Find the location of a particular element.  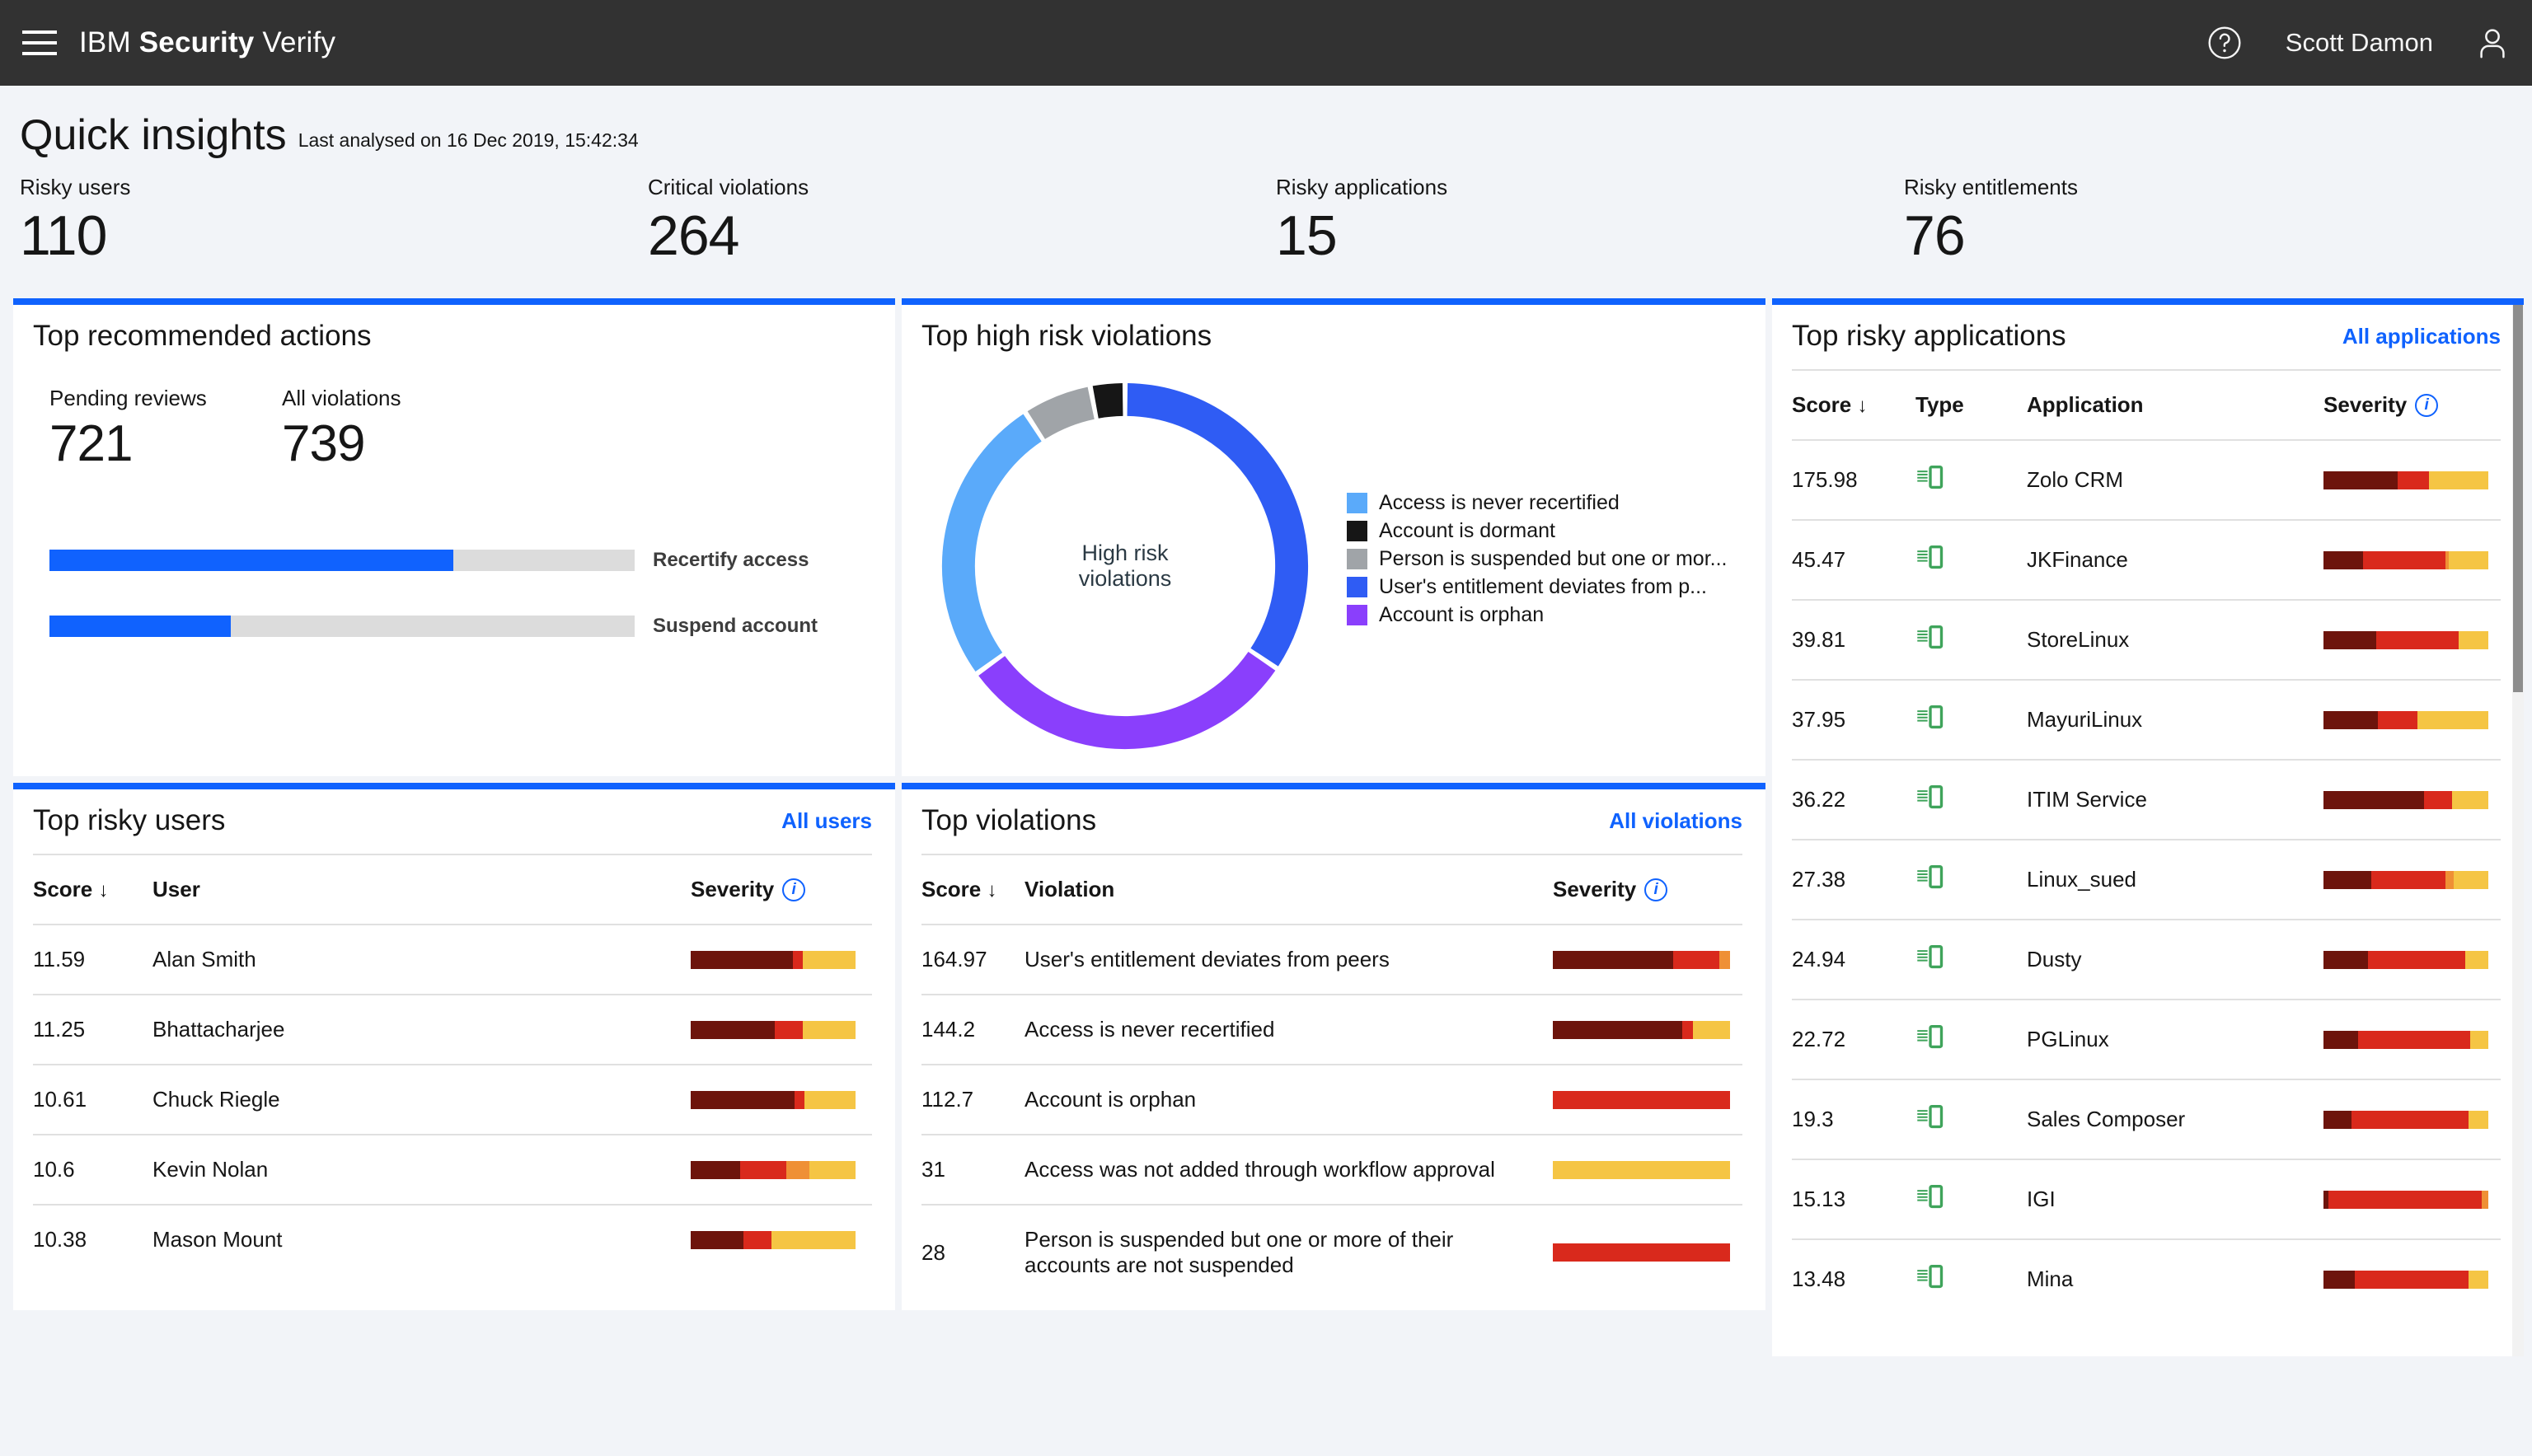

all-applications-link: All applications is located at coordinates (2421, 336).